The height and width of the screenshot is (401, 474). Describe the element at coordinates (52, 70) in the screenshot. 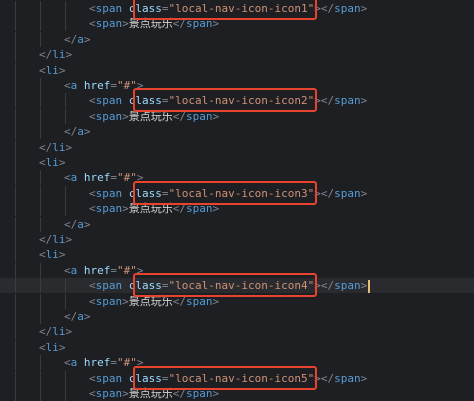

I see `code-text: <li>` at that location.